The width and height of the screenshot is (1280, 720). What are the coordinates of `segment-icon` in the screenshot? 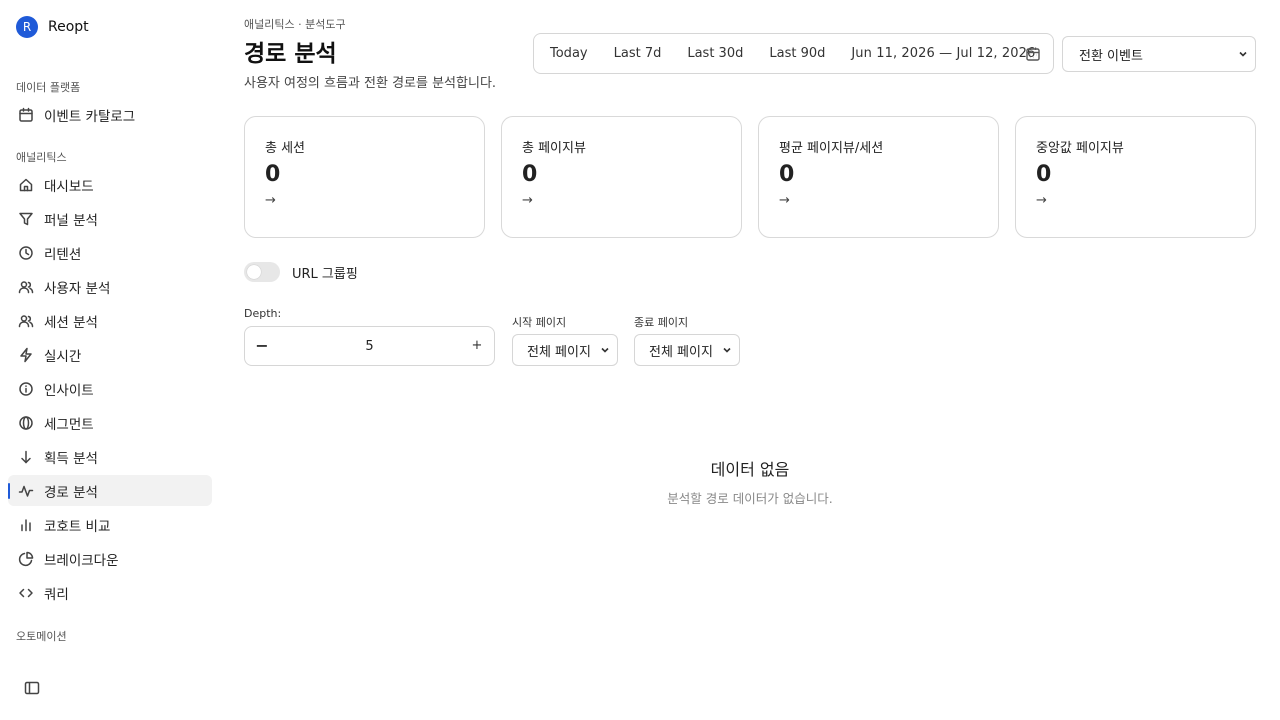 It's located at (26, 423).